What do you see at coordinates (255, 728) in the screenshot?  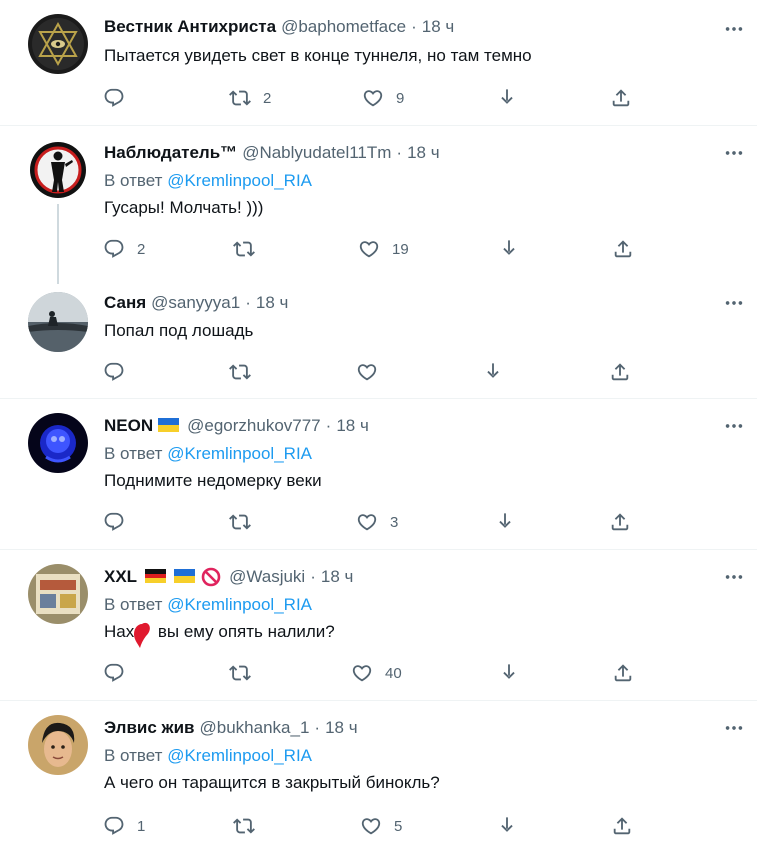 I see `user-handle: @bukhanka_1` at bounding box center [255, 728].